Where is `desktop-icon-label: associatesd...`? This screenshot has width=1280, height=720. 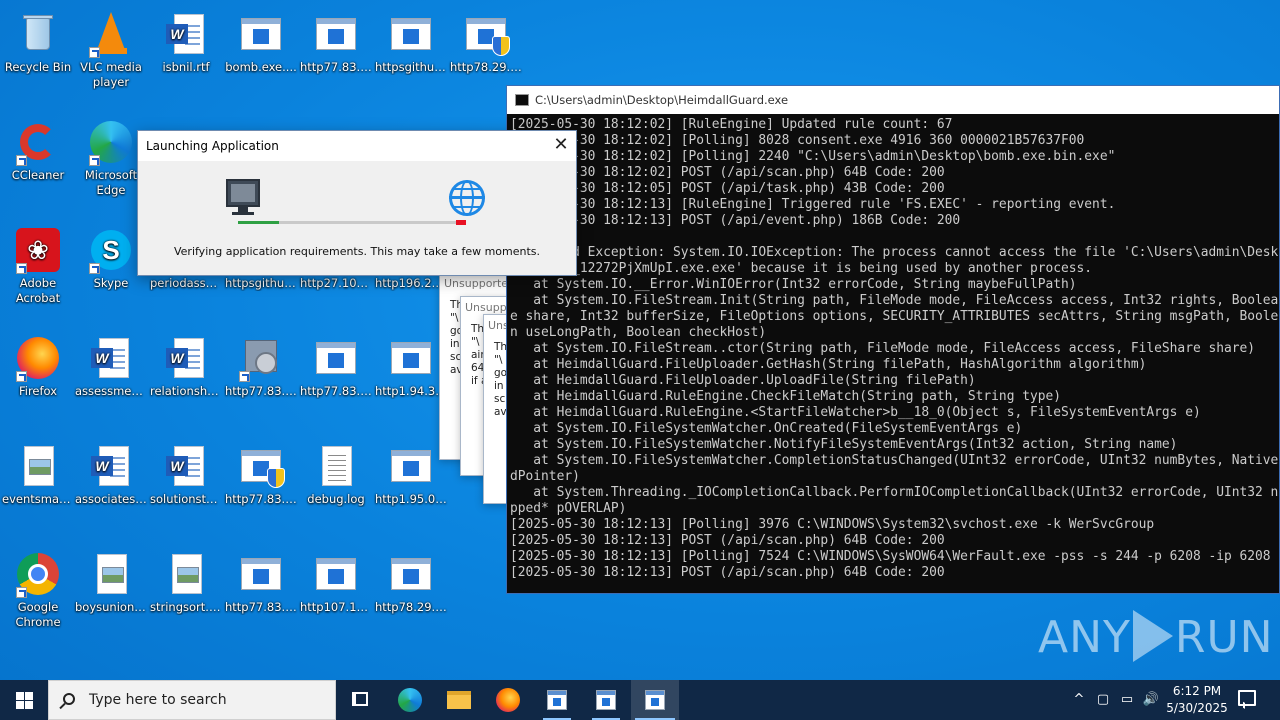 desktop-icon-label: associatesd... is located at coordinates (112, 499).